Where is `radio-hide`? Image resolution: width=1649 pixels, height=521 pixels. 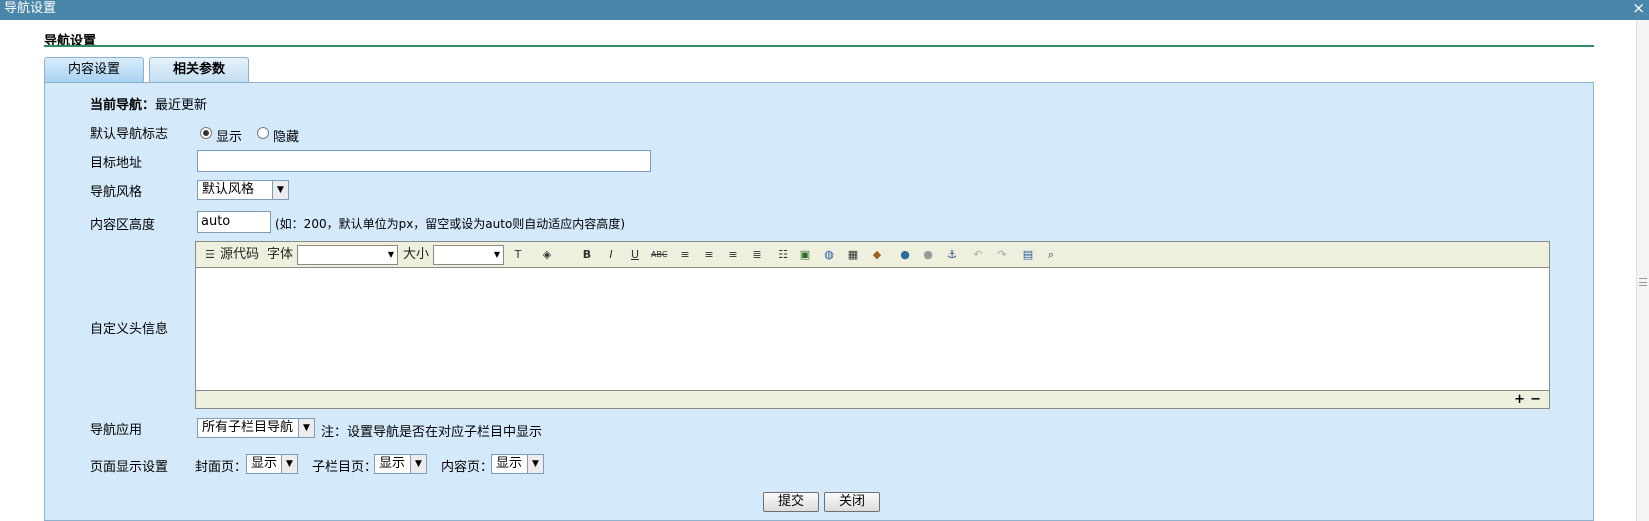
radio-hide is located at coordinates (263, 133).